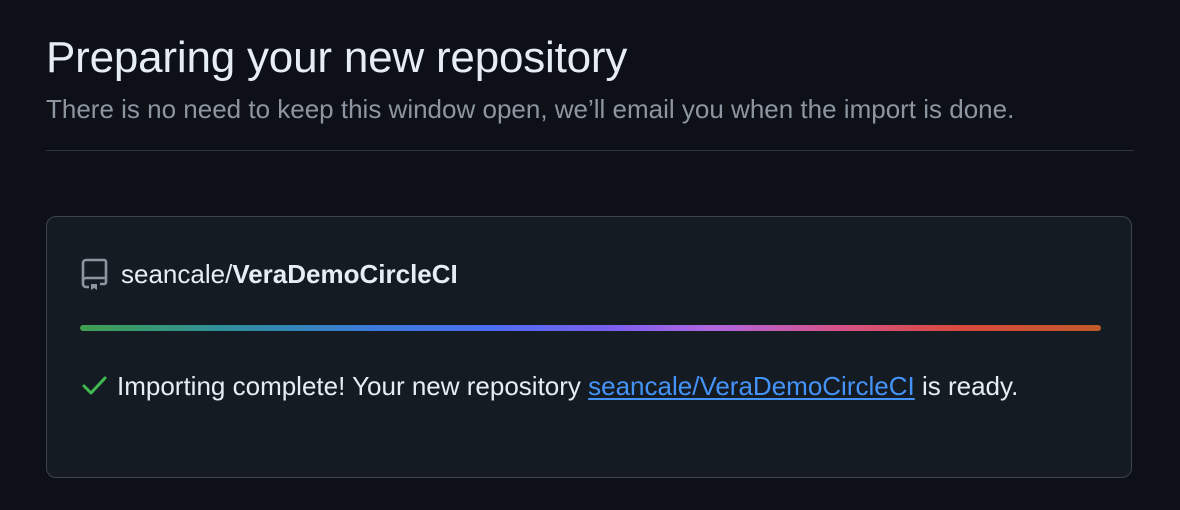 The width and height of the screenshot is (1180, 510). I want to click on check-icon, so click(94, 381).